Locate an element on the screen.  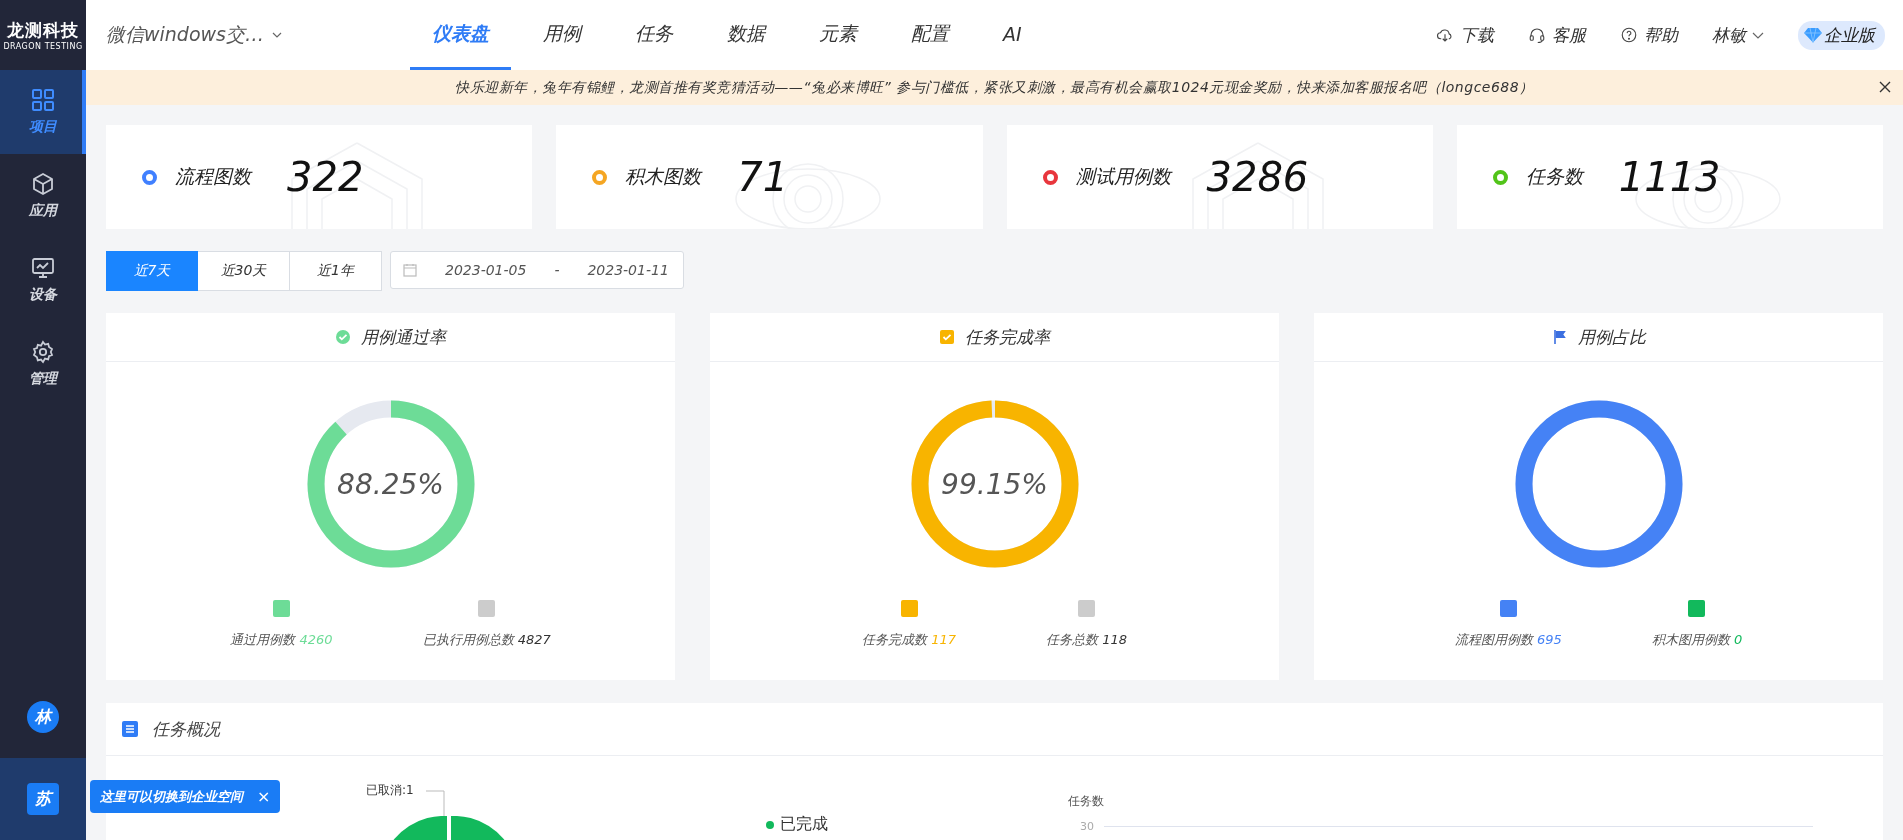
close-button: × is located at coordinates (264, 796).